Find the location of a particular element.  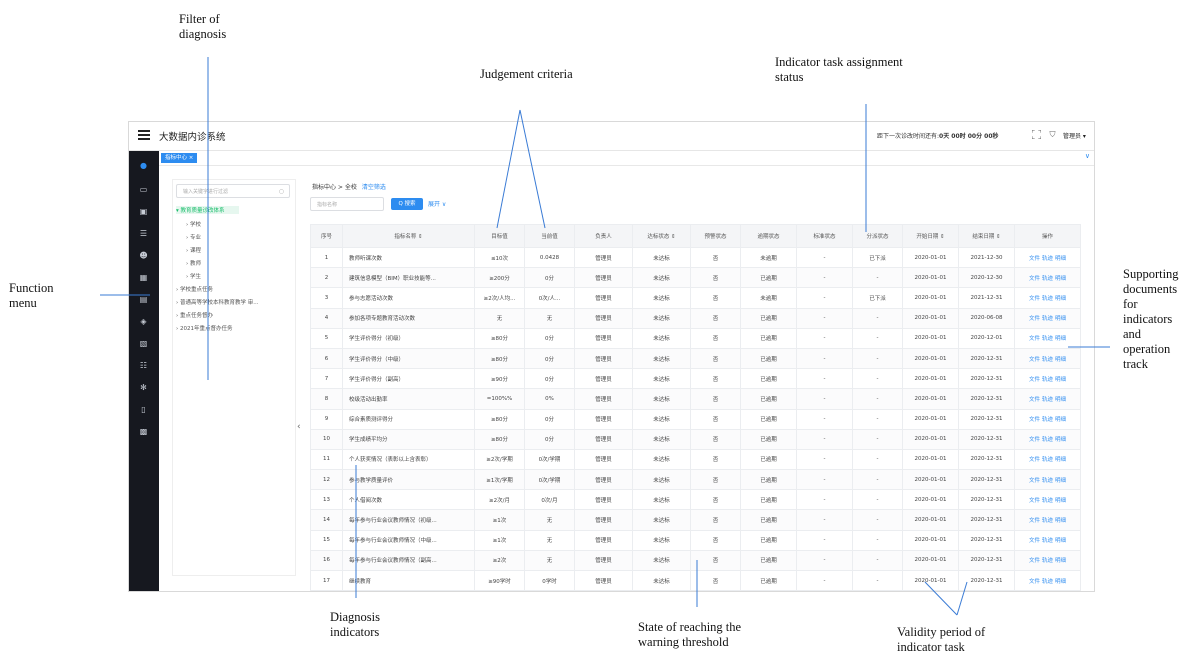

column-header: 开始日期 ⇕ is located at coordinates (930, 236).